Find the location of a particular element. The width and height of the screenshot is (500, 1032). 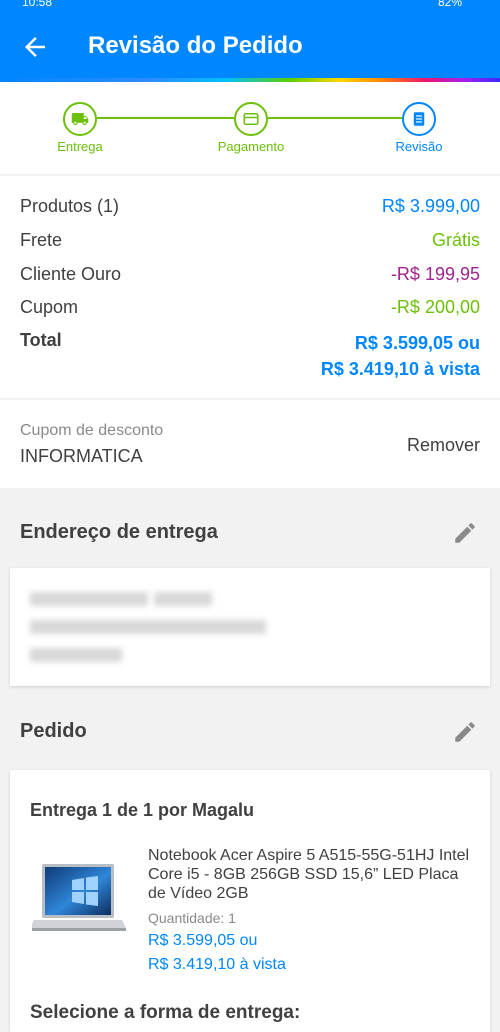

battery-level: 82% is located at coordinates (449, 4).